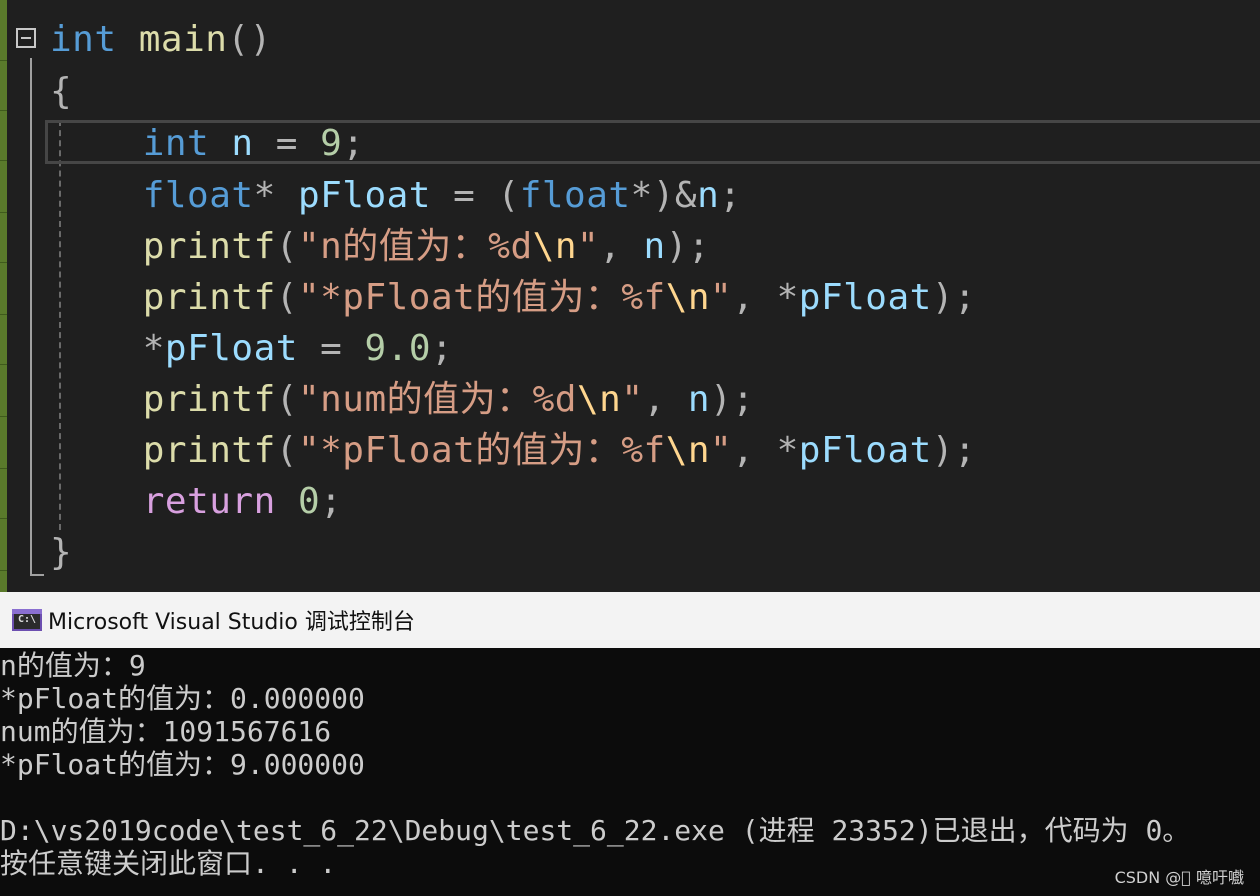 The height and width of the screenshot is (896, 1260). I want to click on code-token: = (, so click(475, 195).